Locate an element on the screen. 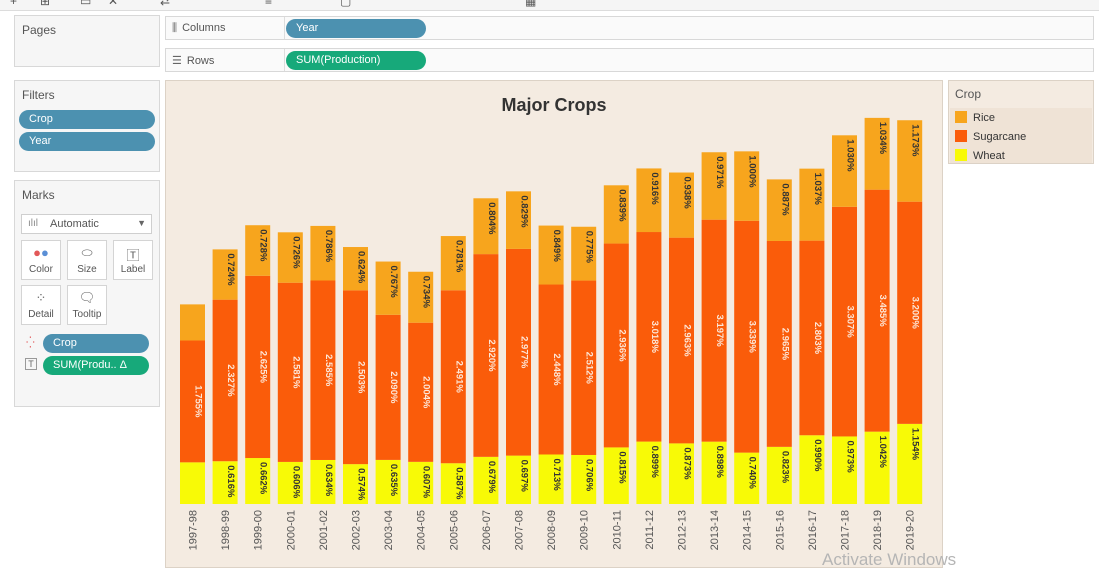 The width and height of the screenshot is (1099, 572). data-label-sugarcane-2012-13: 2.963% is located at coordinates (687, 340).